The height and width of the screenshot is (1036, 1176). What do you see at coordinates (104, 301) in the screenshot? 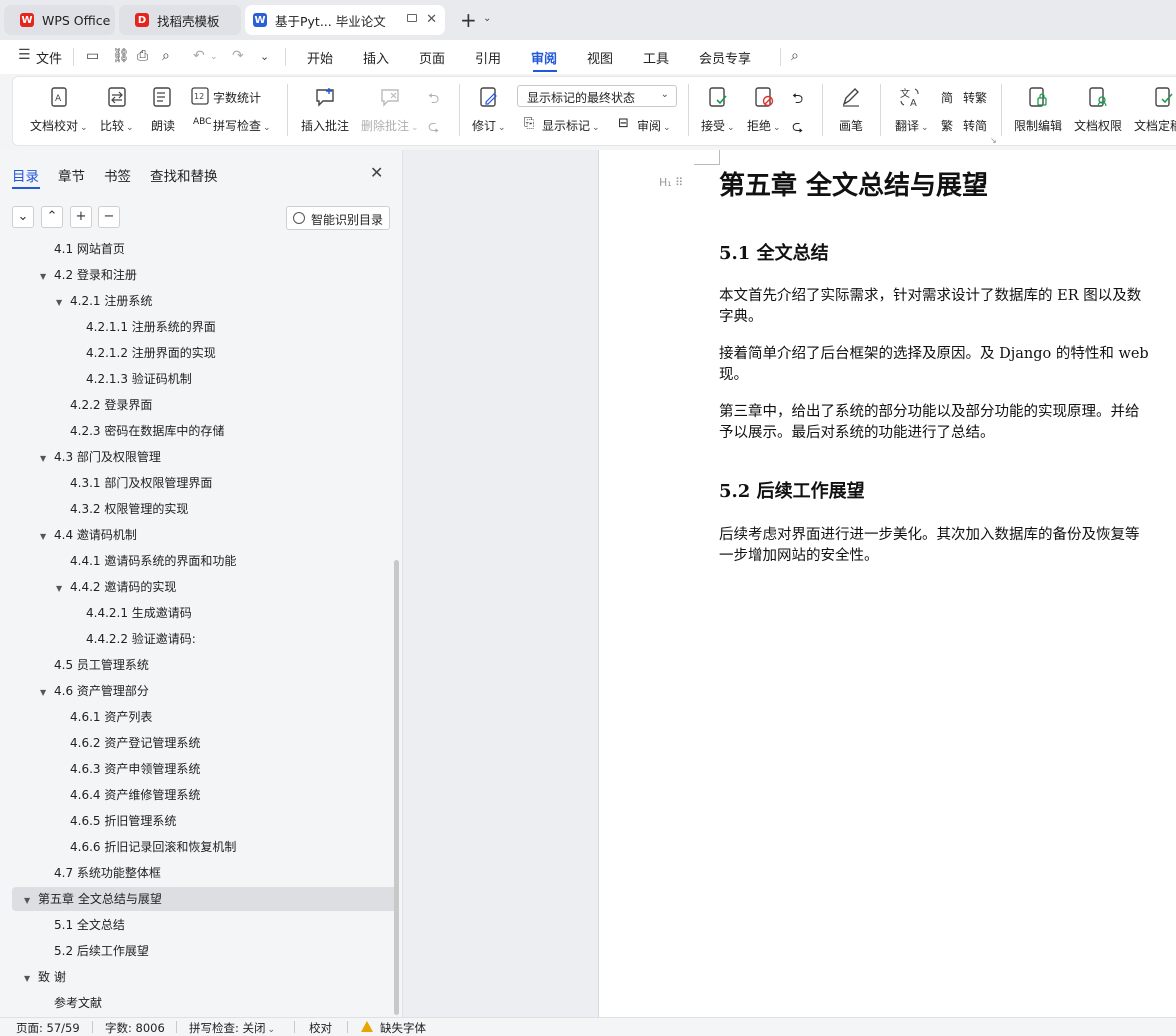
I see `toc-item: ▼ 4.2.1 注册系统` at bounding box center [104, 301].